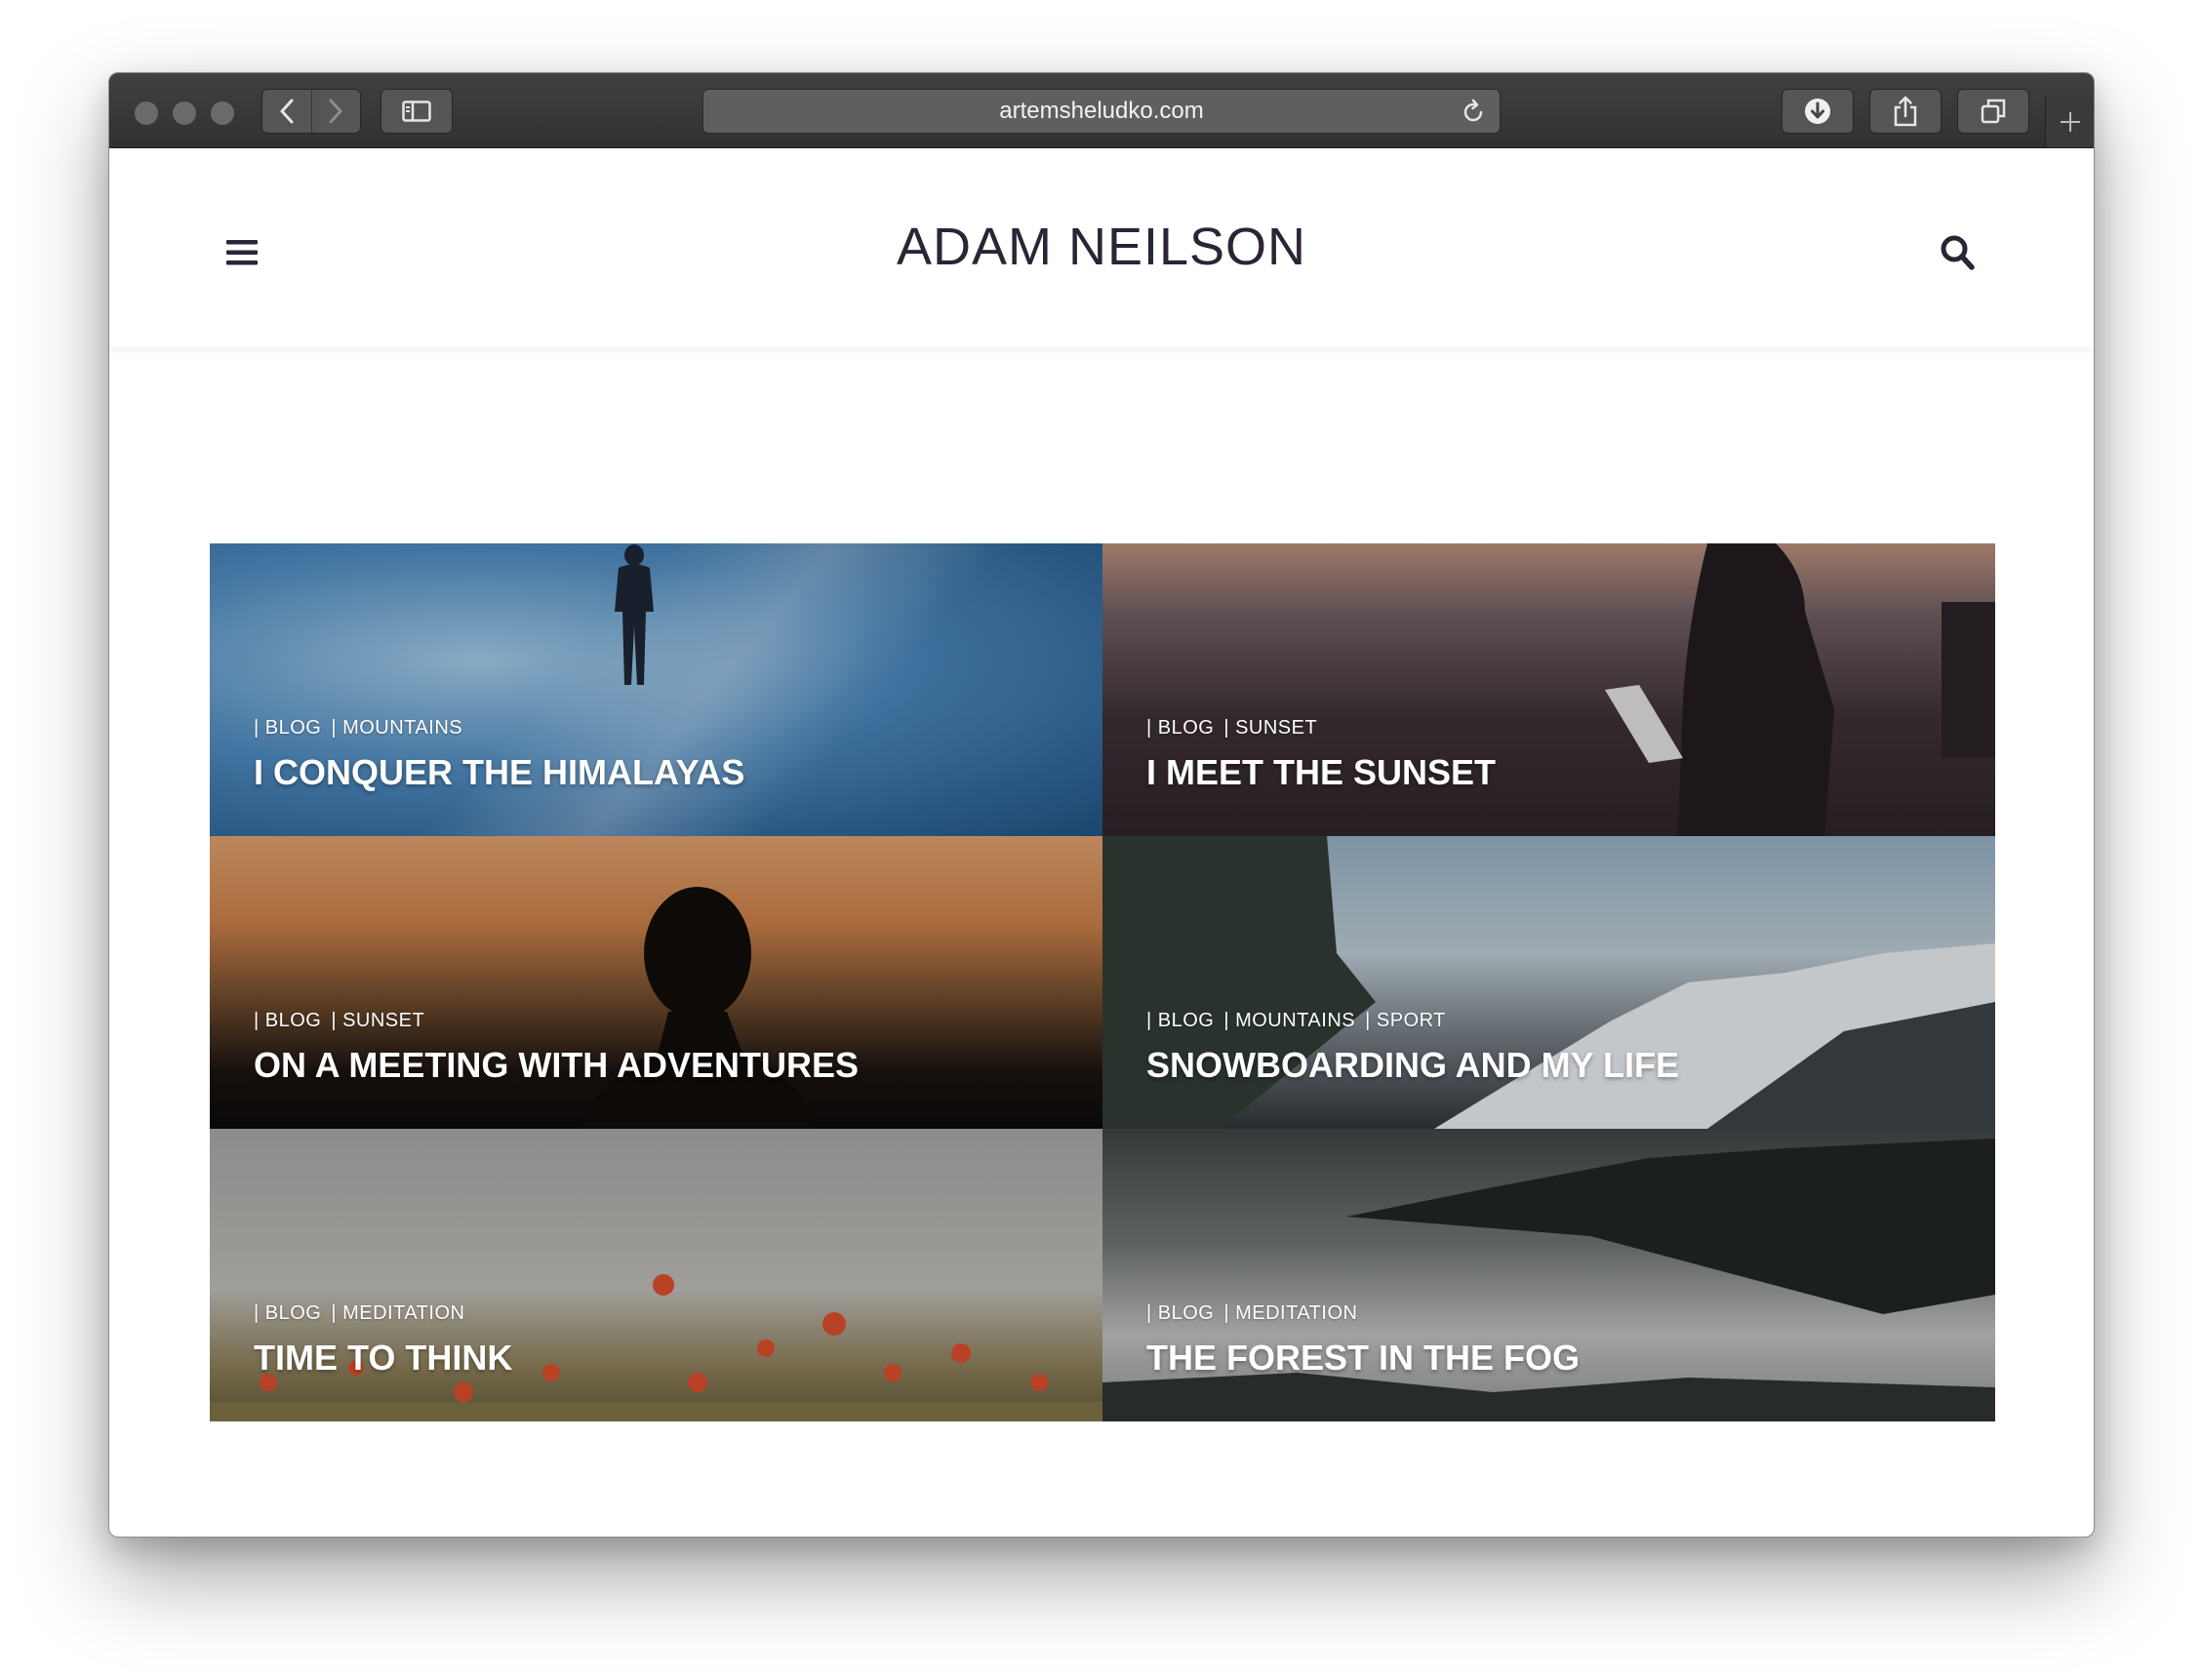 The image size is (2203, 1680). I want to click on post-tags: | BLOG | MOUNTAINS | SPORT, so click(1301, 1021).